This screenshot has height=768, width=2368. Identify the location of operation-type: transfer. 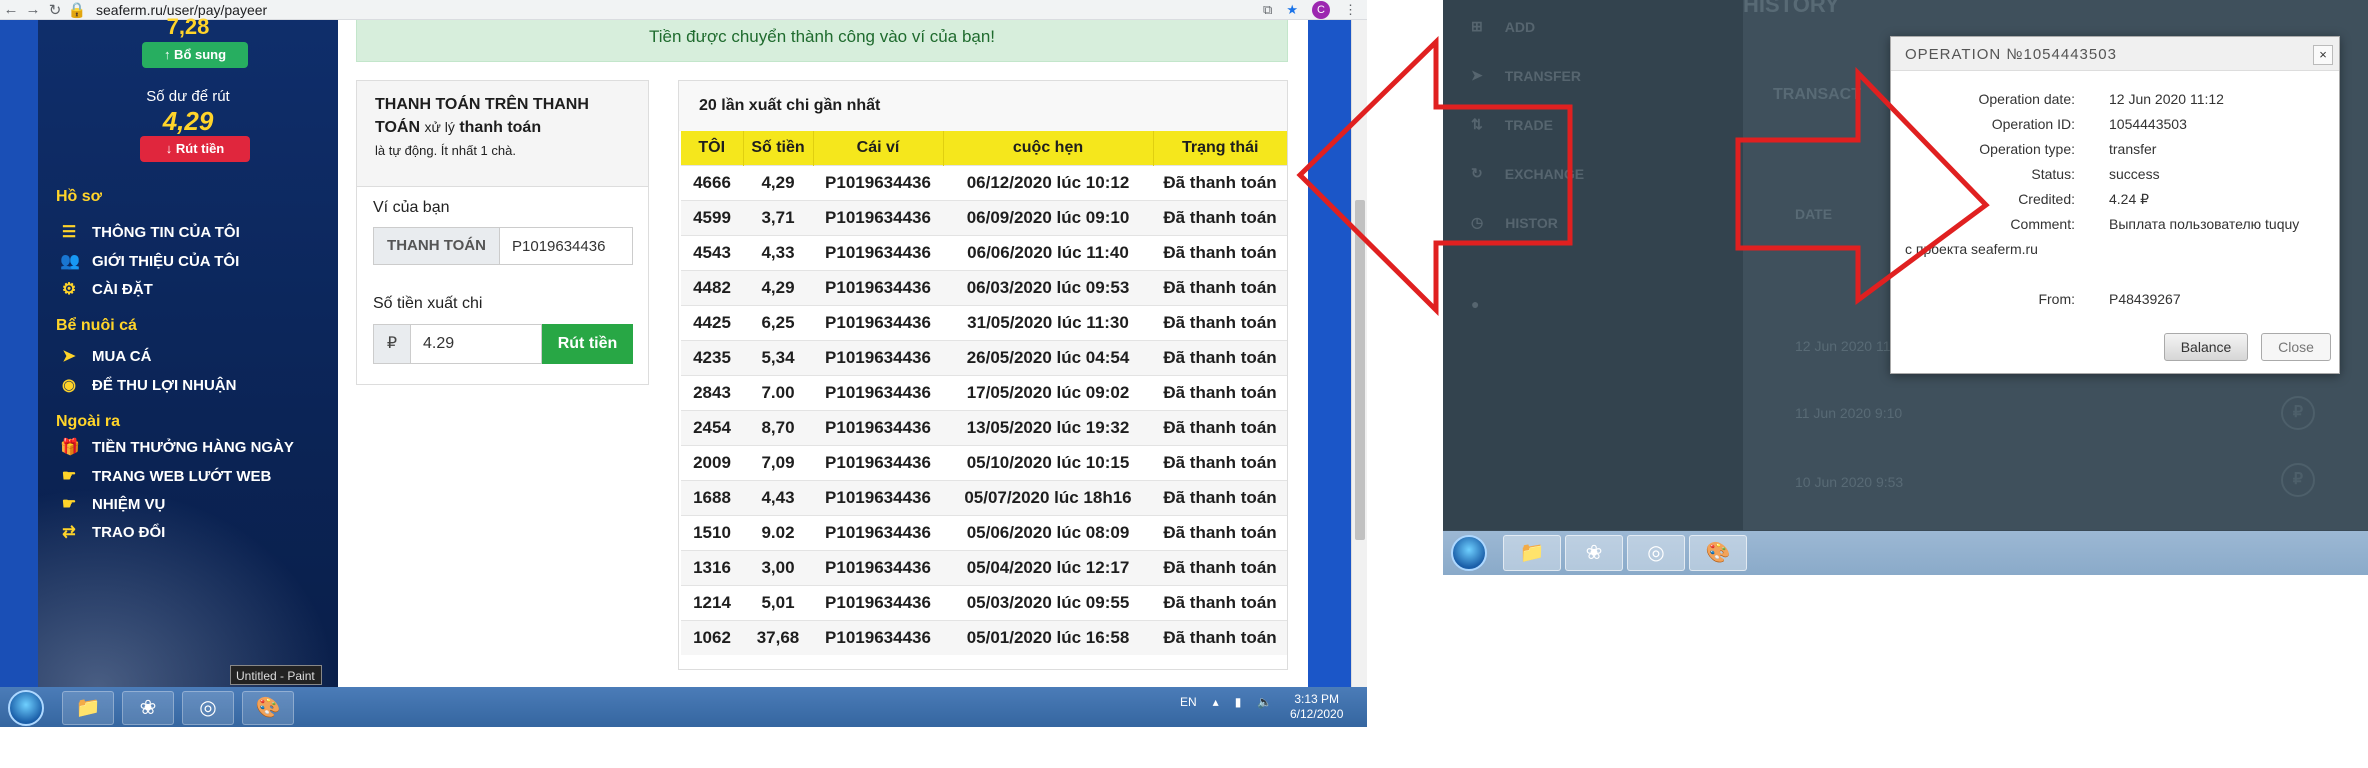
(2133, 149).